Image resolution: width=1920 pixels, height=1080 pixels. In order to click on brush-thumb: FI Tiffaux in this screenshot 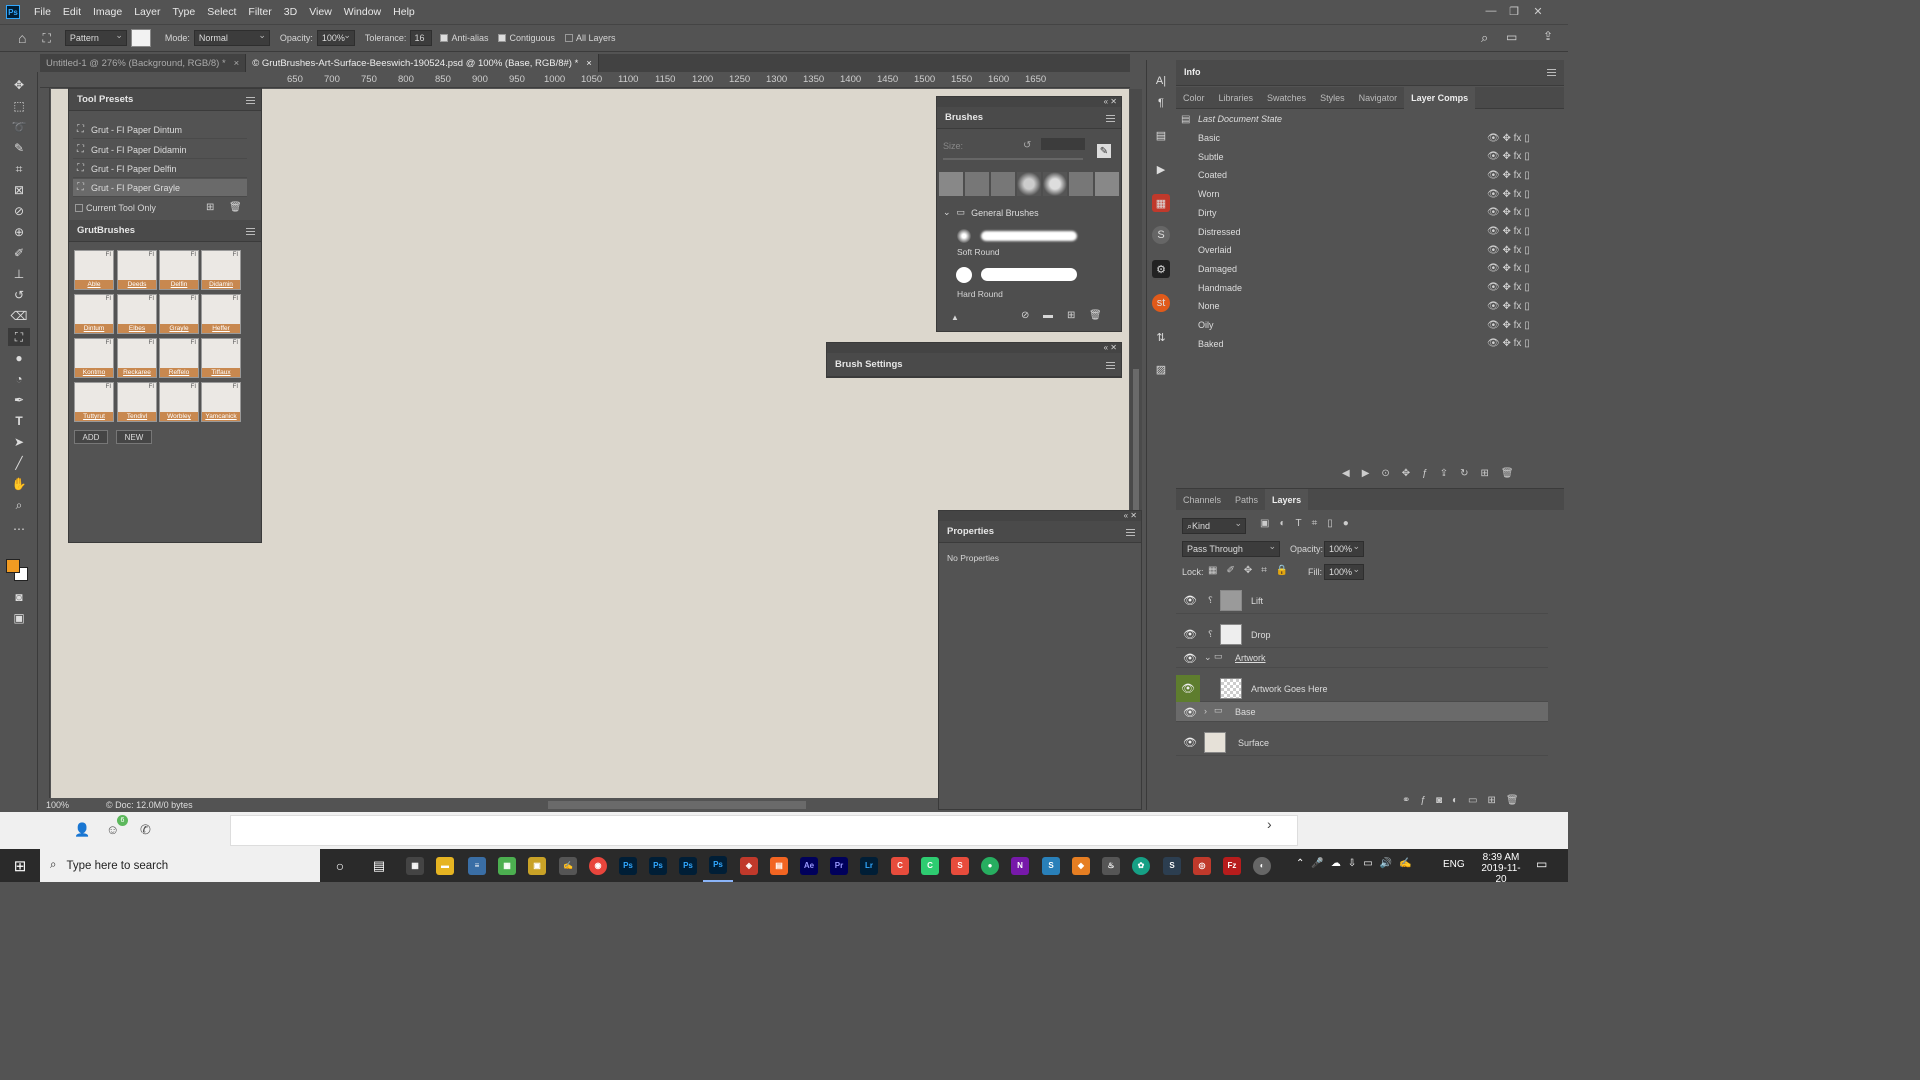, I will do `click(221, 358)`.